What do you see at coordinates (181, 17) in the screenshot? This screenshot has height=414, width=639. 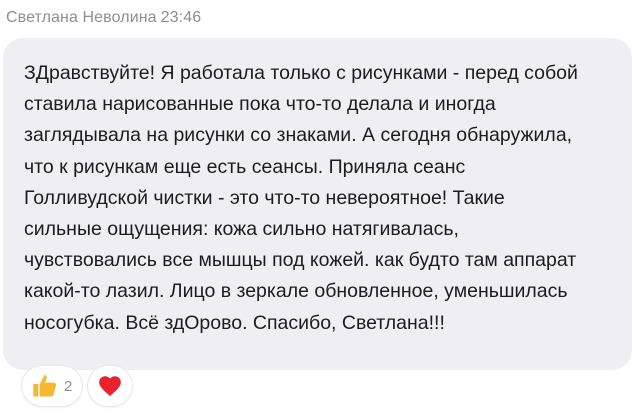 I see `message-time: 23:46` at bounding box center [181, 17].